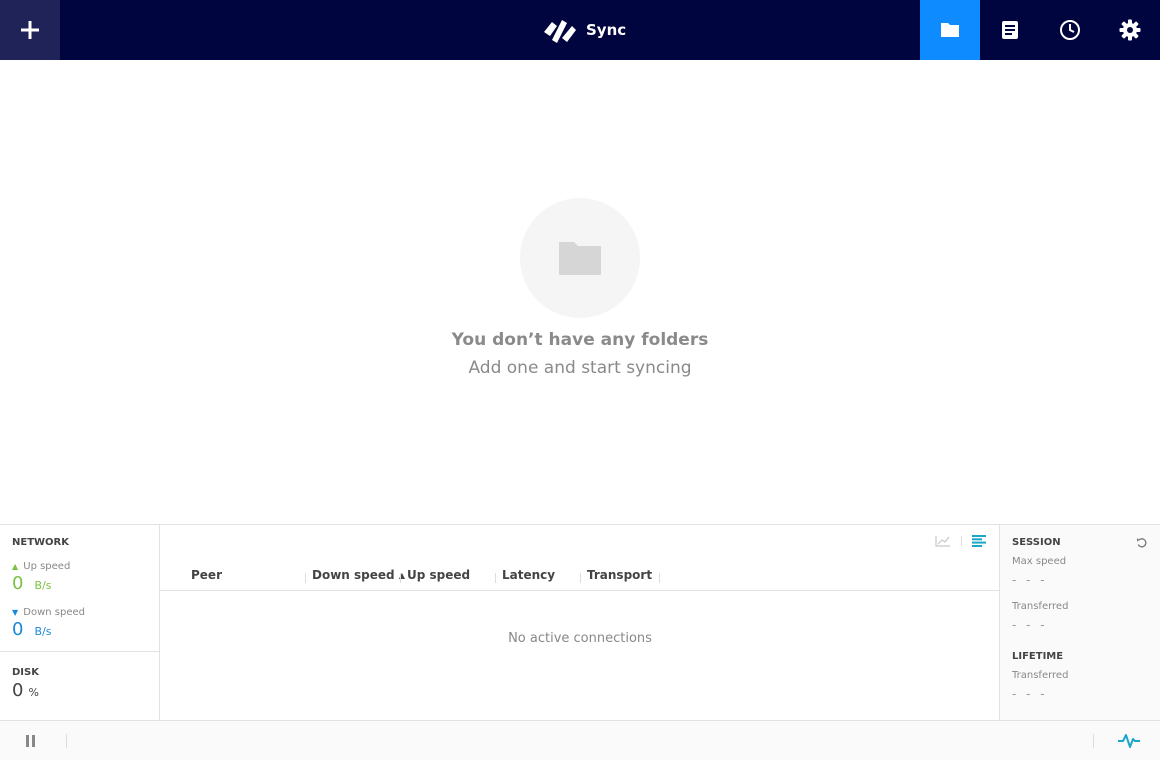 The height and width of the screenshot is (760, 1160). I want to click on down-speed-label: Down speed, so click(54, 612).